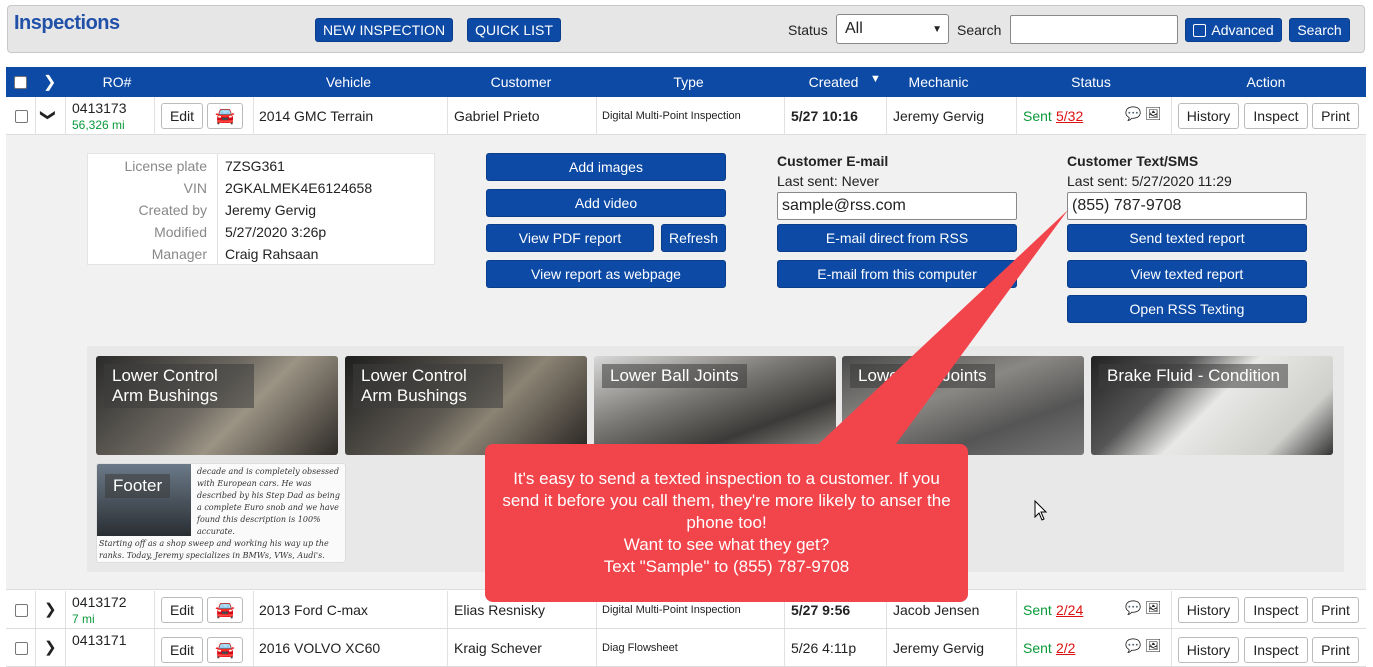 The width and height of the screenshot is (1373, 667). What do you see at coordinates (726, 566) in the screenshot?
I see `callout-line: Text "Sample" to (855) 787-9708` at bounding box center [726, 566].